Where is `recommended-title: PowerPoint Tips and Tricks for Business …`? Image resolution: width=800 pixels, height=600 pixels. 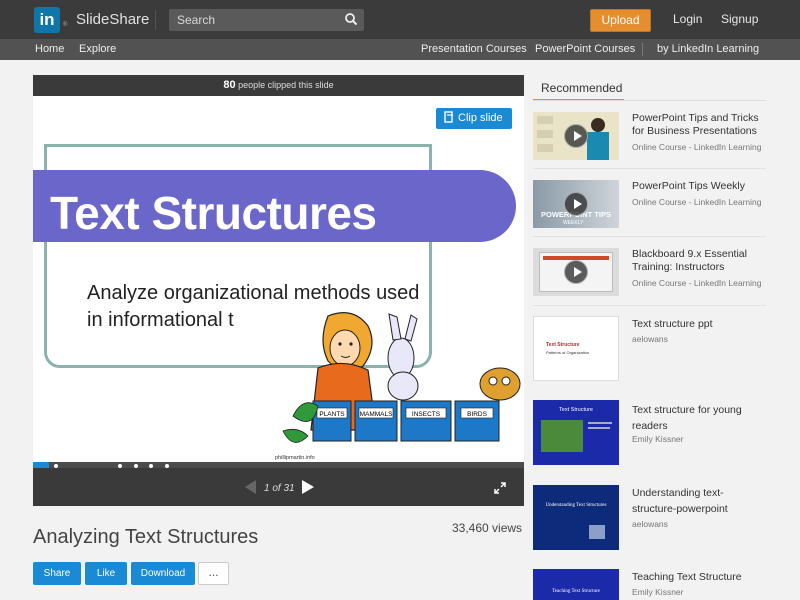
recommended-title: PowerPoint Tips and Tricks for Business … is located at coordinates (699, 125).